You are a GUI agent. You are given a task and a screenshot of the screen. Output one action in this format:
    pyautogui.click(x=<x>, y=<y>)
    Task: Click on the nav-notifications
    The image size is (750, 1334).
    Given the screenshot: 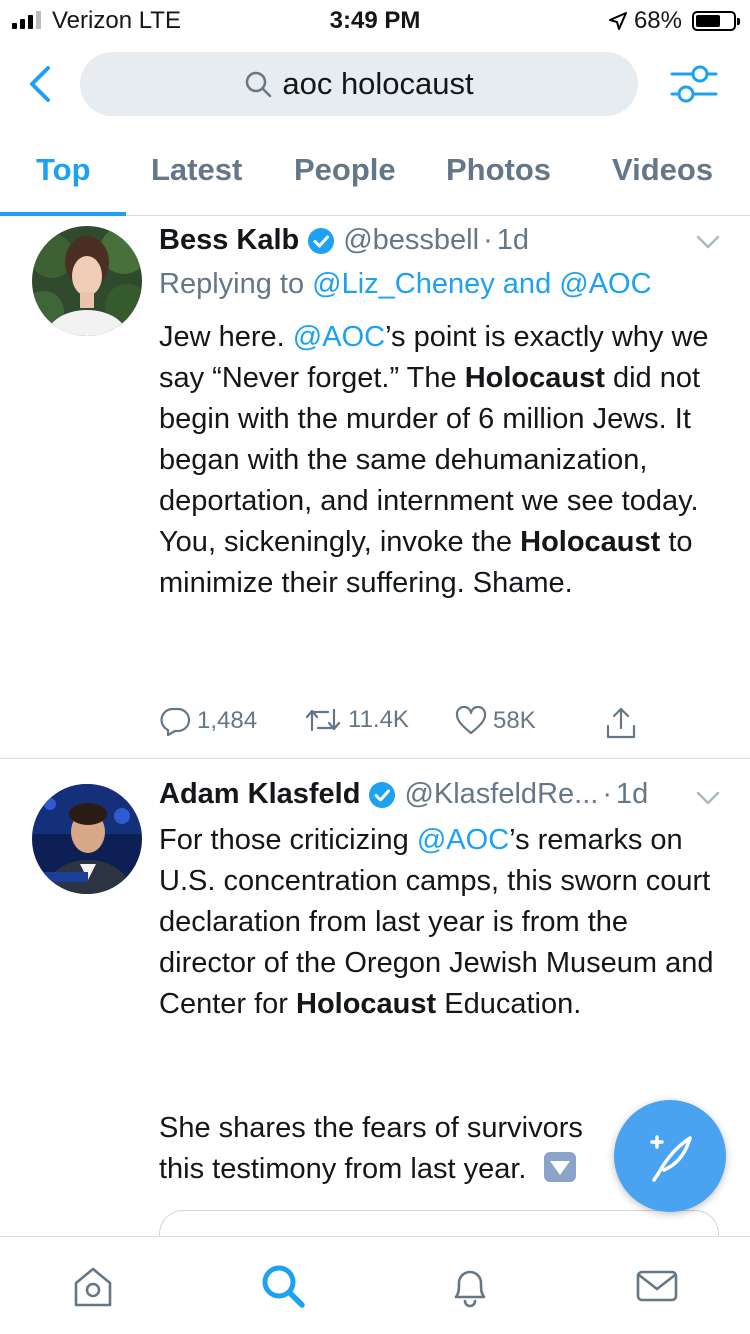 What is the action you would take?
    pyautogui.click(x=470, y=1286)
    